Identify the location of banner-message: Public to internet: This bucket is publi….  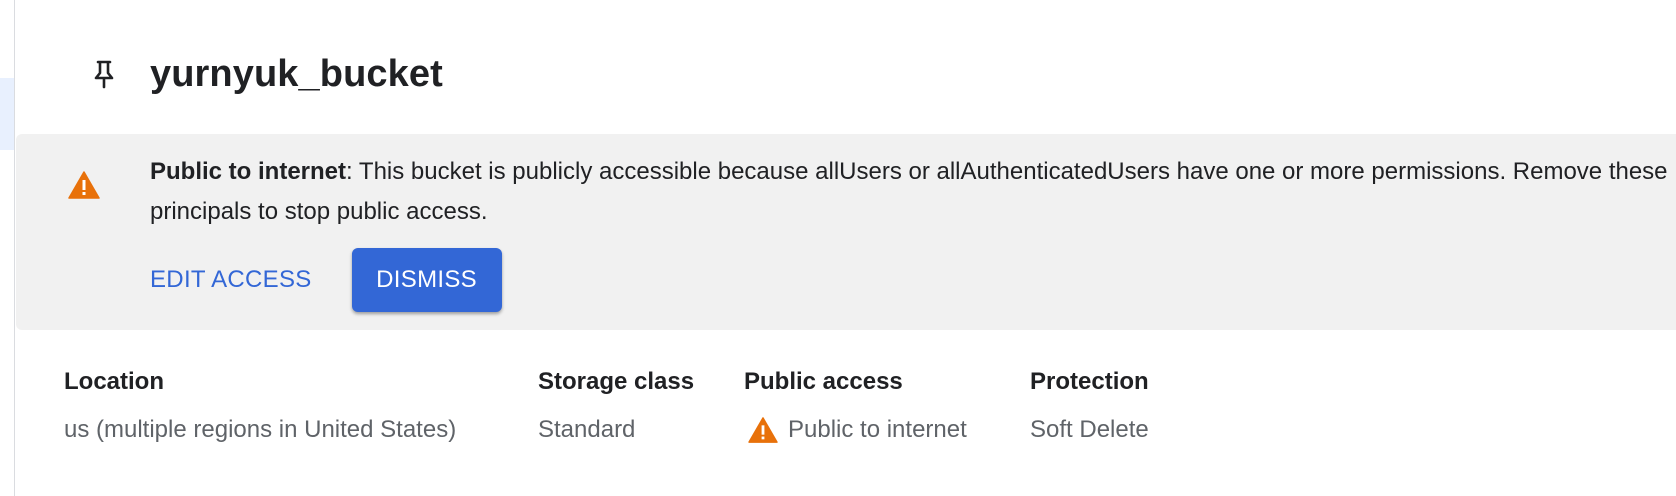
(913, 192).